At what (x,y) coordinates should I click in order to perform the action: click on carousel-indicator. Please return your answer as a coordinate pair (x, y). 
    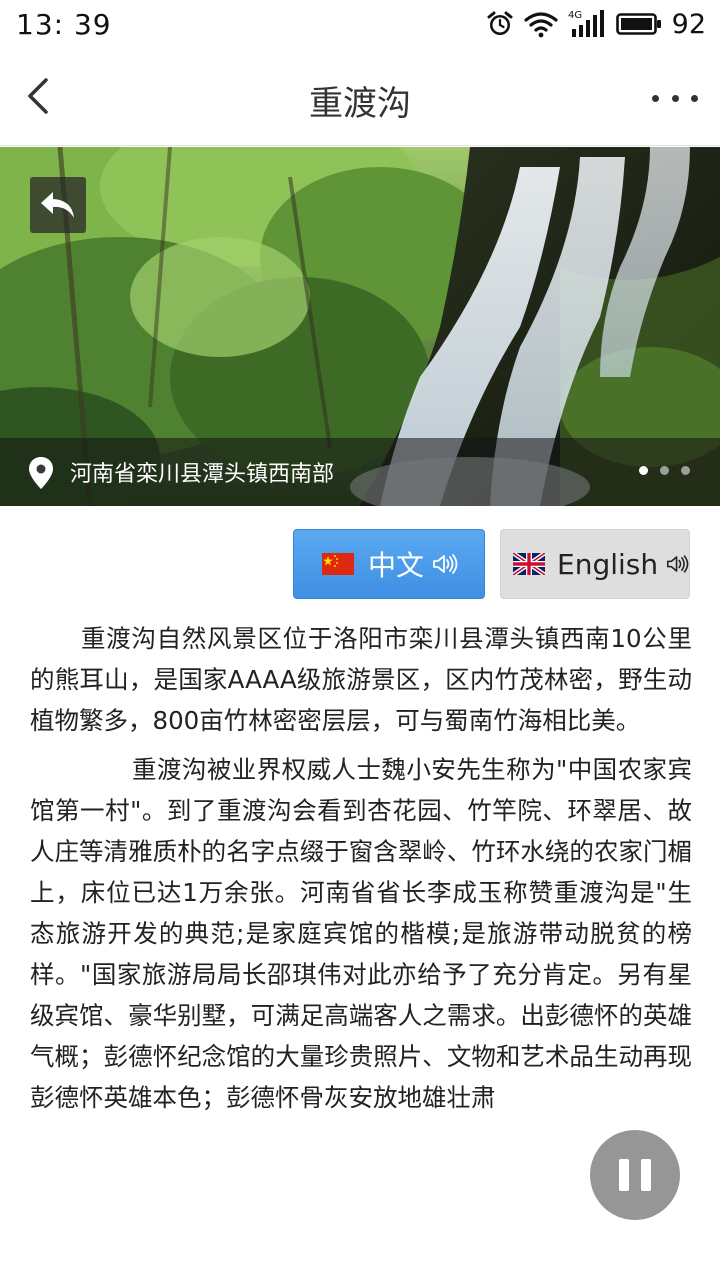
    Looking at the image, I should click on (664, 470).